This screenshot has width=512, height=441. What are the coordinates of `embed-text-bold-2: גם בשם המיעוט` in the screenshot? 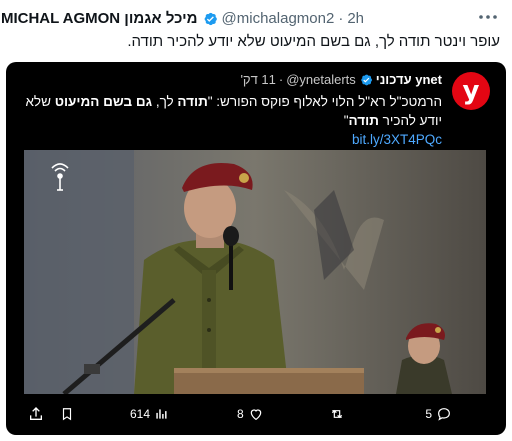 It's located at (103, 101).